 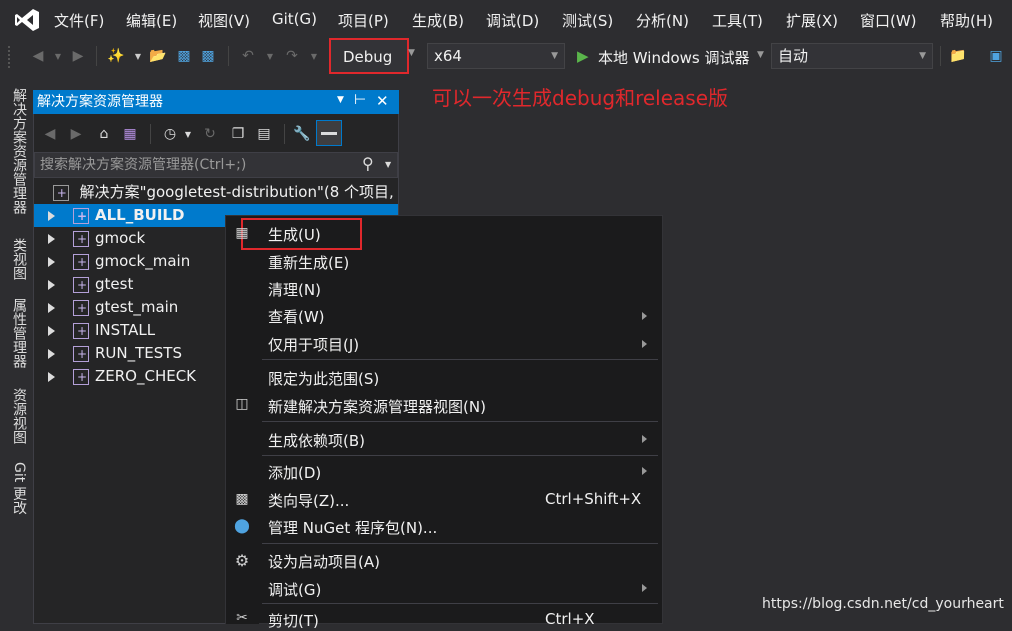 I want to click on ctx-view: 查看(W), so click(x=296, y=316).